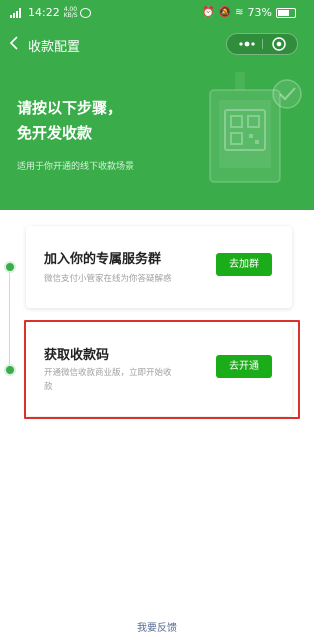 The image size is (320, 643). I want to click on header-subtitle: 适用于你开通的线下收款场景, so click(76, 167).